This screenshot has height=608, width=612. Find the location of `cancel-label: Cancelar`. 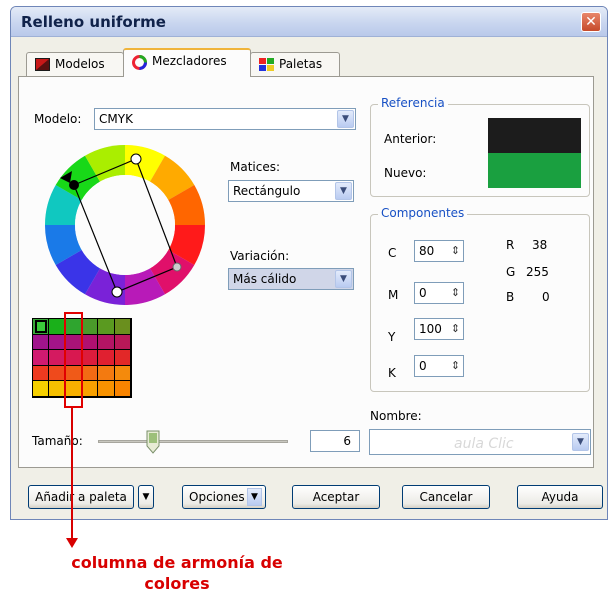

cancel-label: Cancelar is located at coordinates (446, 497).